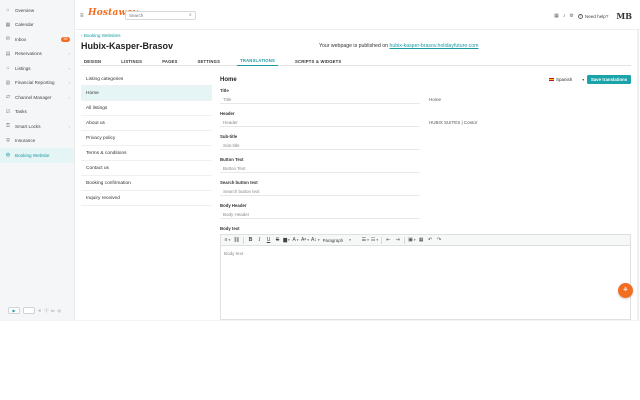 This screenshot has width=640, height=400. Describe the element at coordinates (268, 240) in the screenshot. I see `underline-icon: U` at that location.